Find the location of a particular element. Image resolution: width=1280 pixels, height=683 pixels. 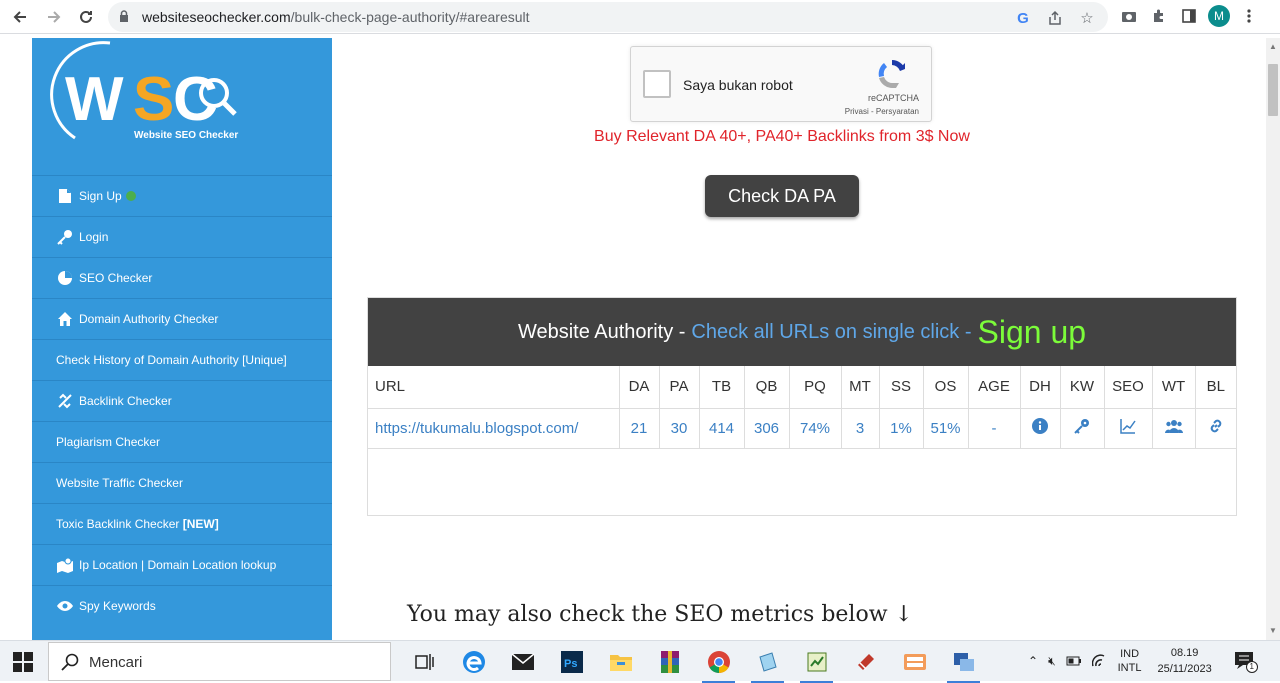

pa-value: 30 is located at coordinates (679, 428).